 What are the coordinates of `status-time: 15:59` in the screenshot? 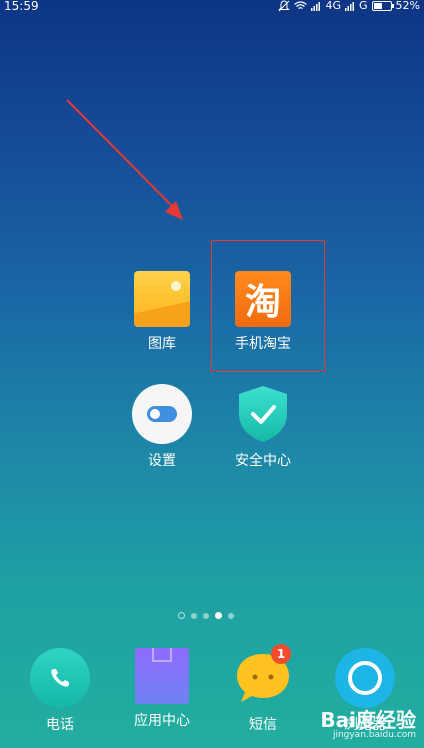 It's located at (21, 6).